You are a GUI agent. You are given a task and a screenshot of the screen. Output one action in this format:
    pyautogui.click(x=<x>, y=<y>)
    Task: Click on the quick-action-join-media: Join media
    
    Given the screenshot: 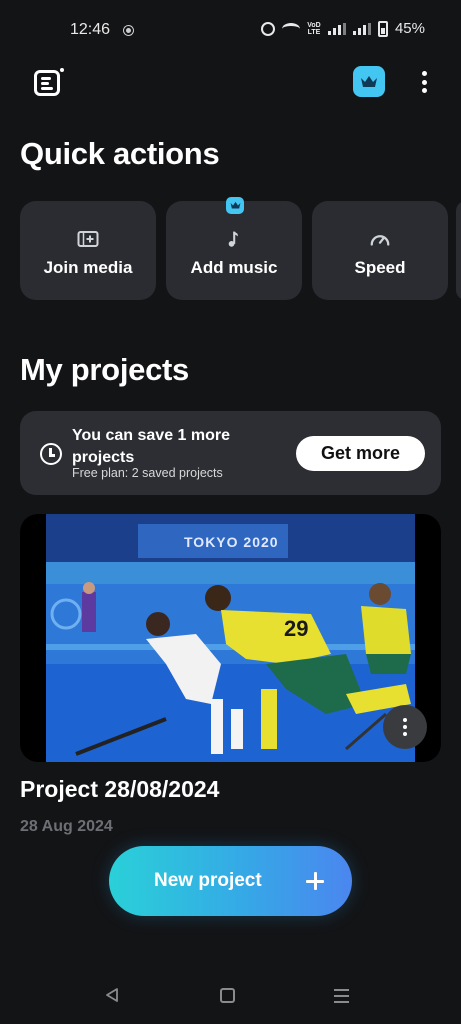 What is the action you would take?
    pyautogui.click(x=88, y=250)
    